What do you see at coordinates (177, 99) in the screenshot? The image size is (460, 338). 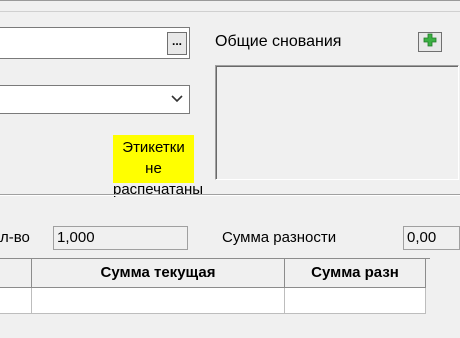 I see `chevron-down-icon` at bounding box center [177, 99].